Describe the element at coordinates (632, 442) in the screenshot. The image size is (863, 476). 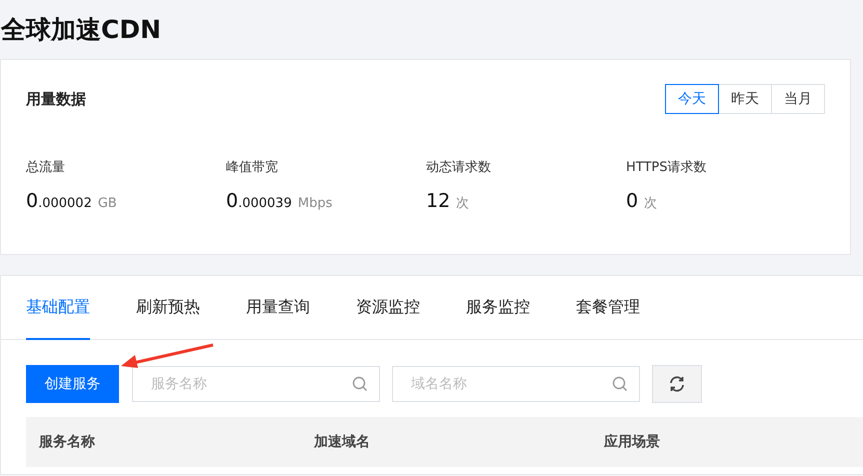
I see `column-header: 应用场景` at that location.